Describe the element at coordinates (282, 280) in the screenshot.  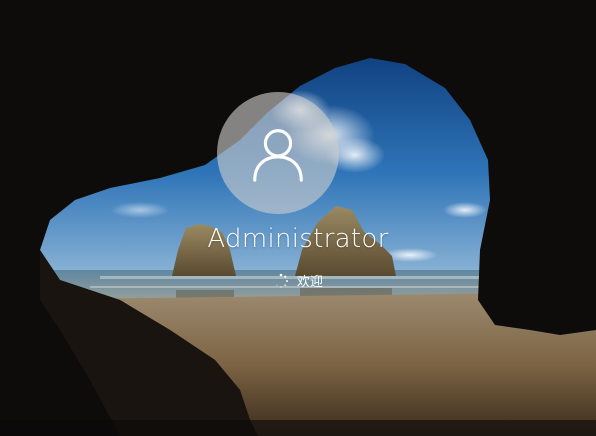
I see `loading-spinner-icon` at that location.